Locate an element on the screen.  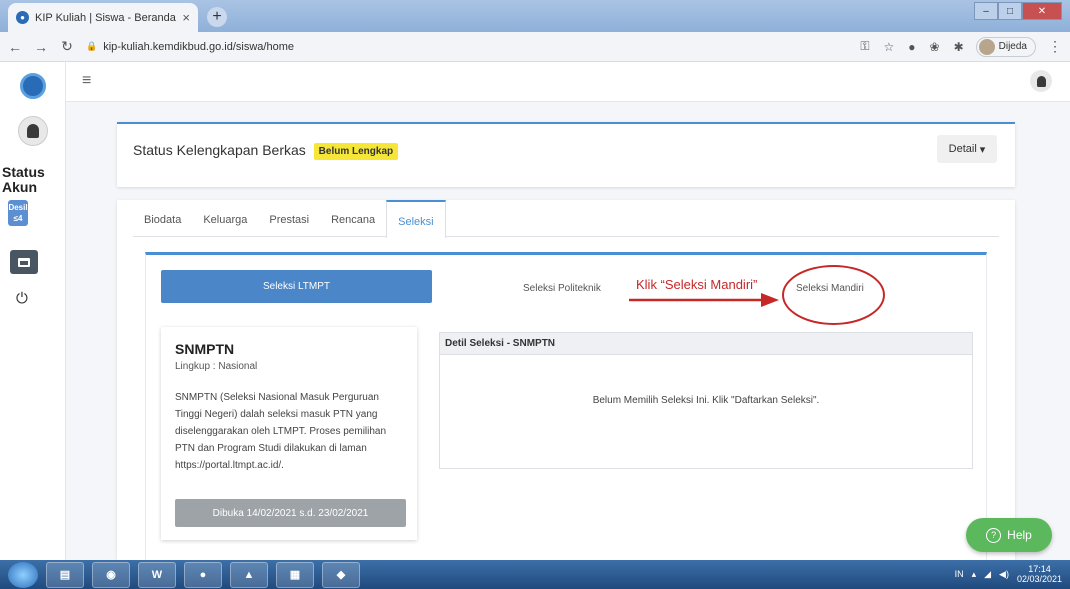
help-button: ? Help is located at coordinates (1009, 535).